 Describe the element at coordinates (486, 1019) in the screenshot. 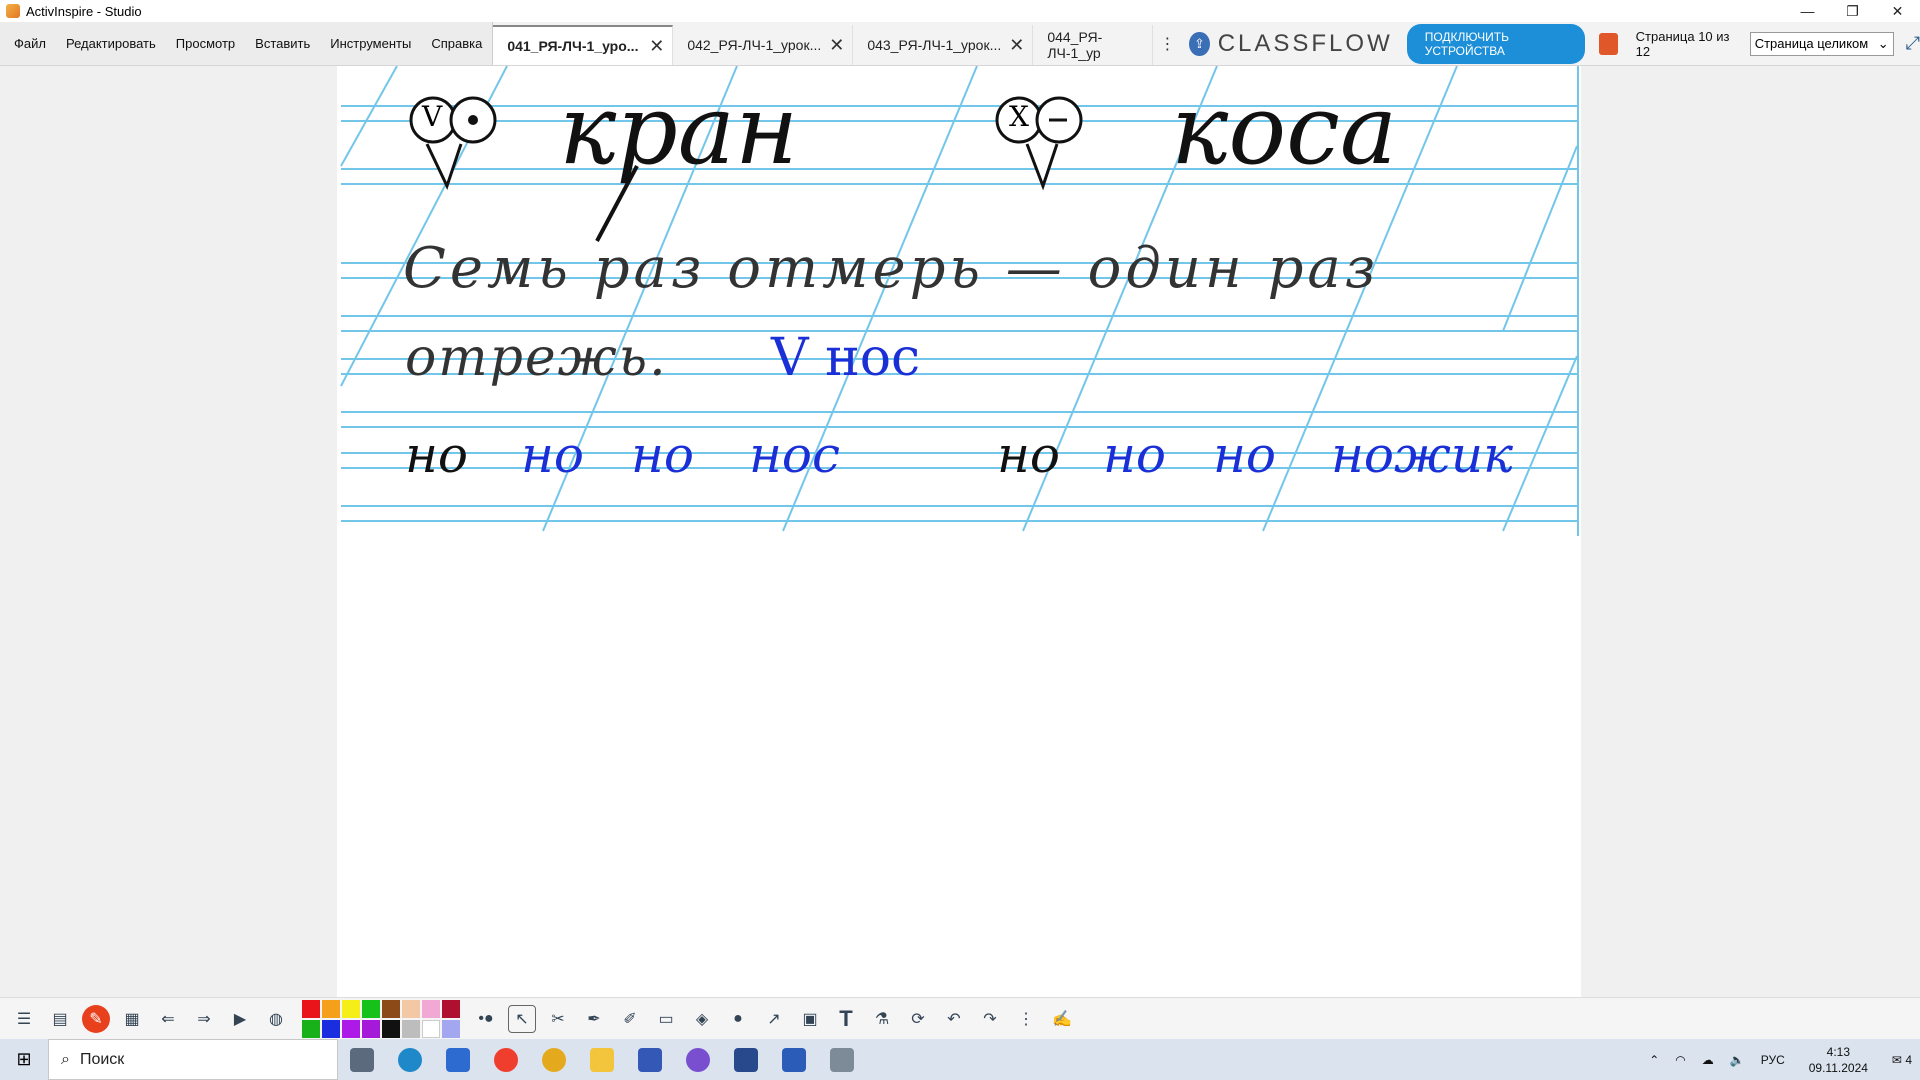

I see `pen-width-icon: •●` at that location.